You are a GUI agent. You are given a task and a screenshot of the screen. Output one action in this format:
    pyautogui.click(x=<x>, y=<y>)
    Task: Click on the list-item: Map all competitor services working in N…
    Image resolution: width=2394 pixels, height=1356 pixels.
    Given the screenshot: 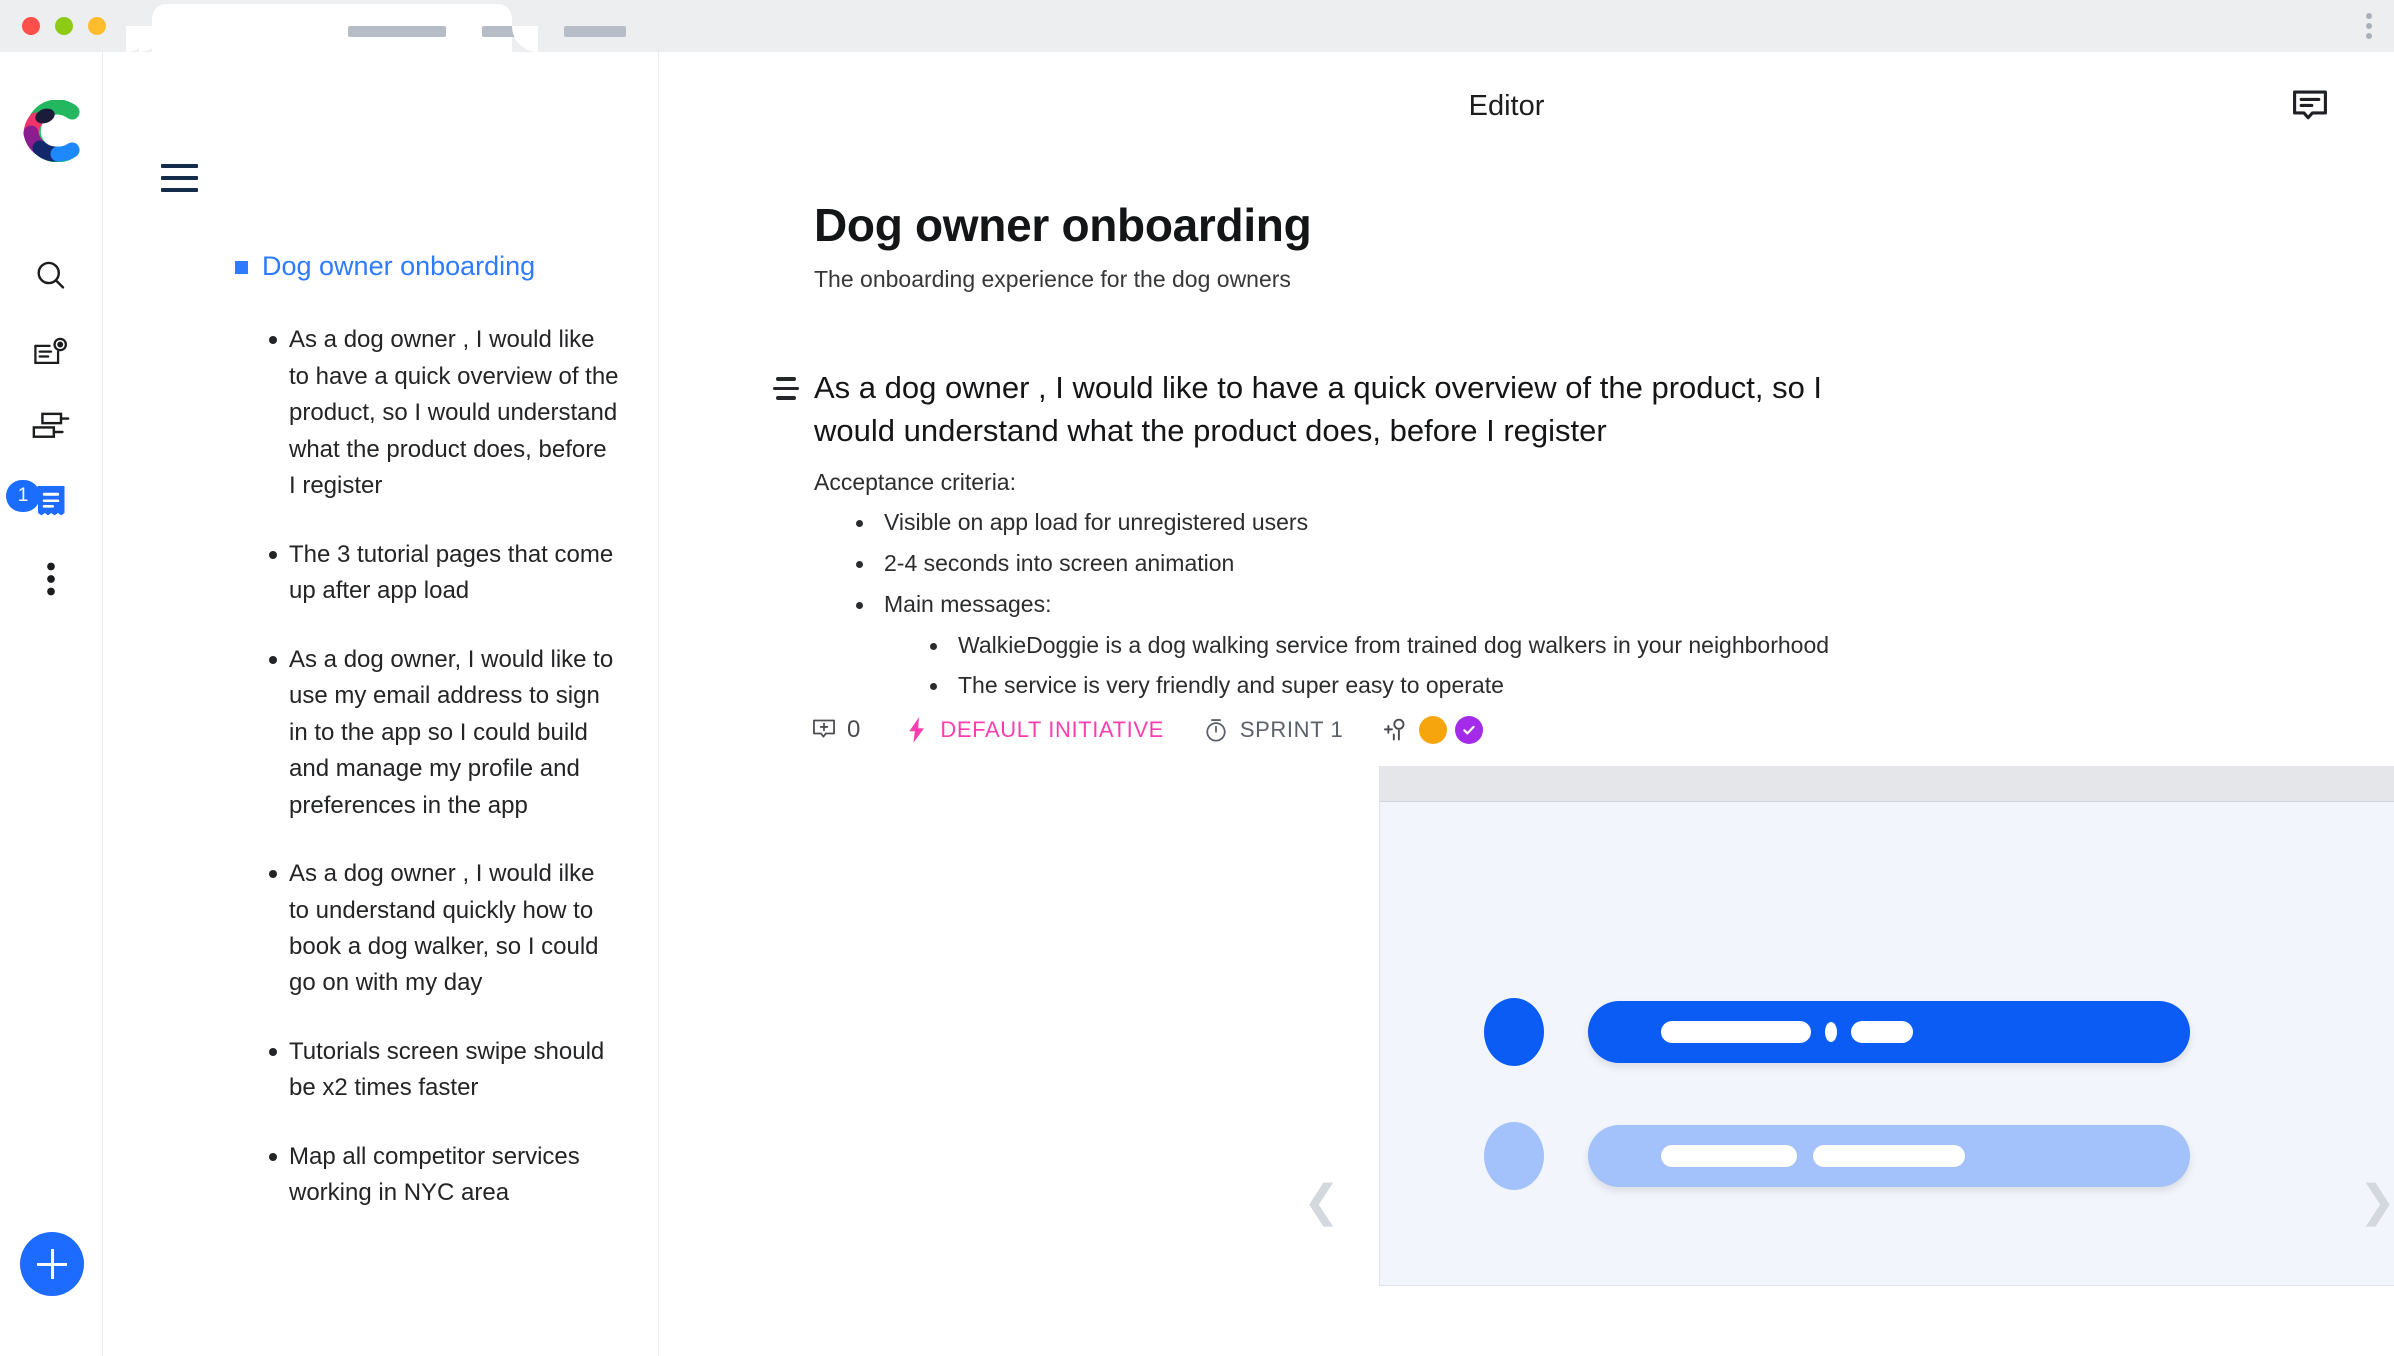 What is the action you would take?
    pyautogui.click(x=380, y=1175)
    